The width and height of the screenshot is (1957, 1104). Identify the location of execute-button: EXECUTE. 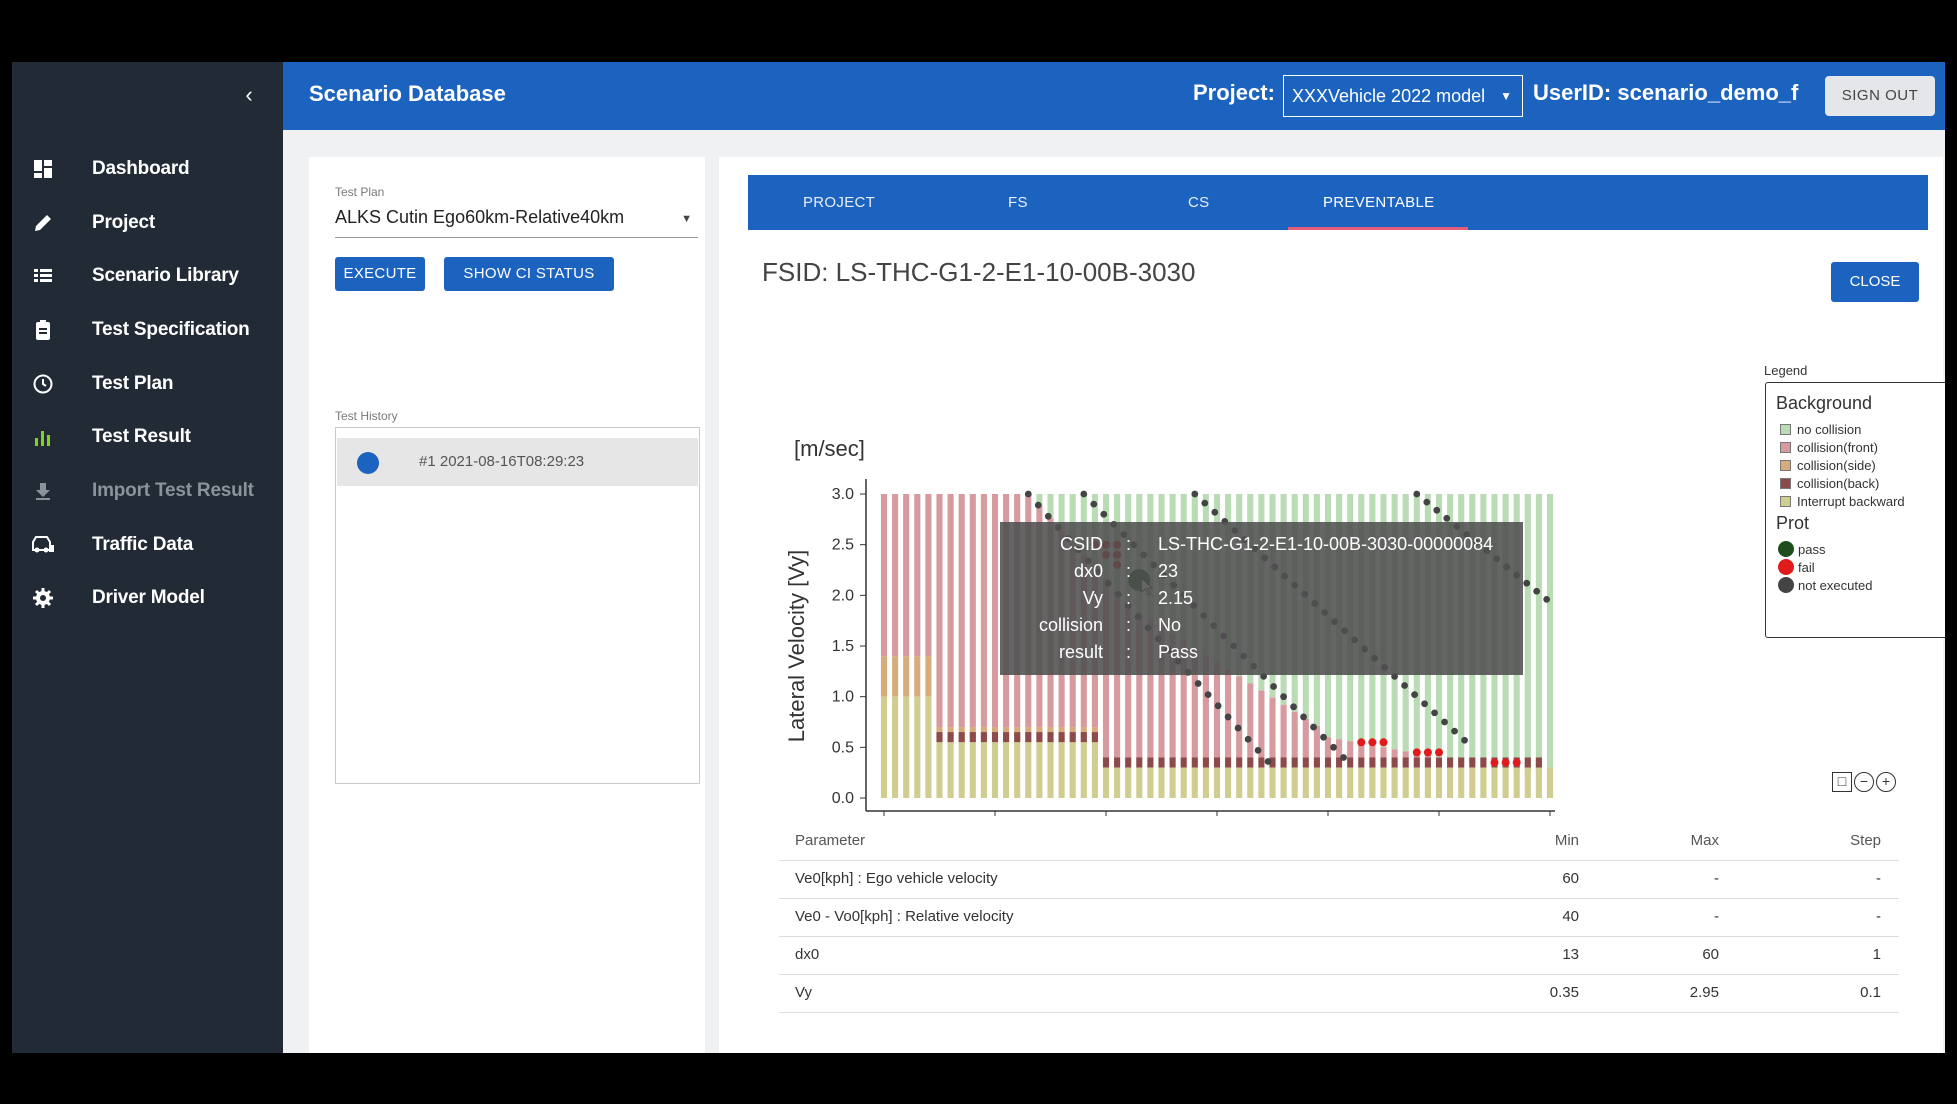
(380, 274).